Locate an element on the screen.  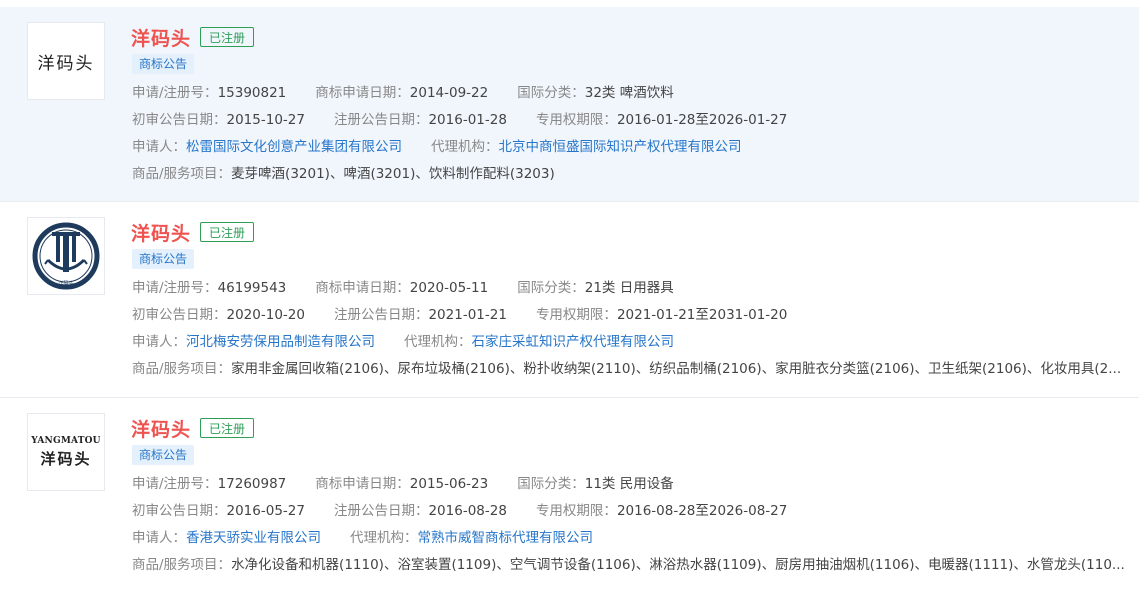
apply-date-value: 2015-06-23 is located at coordinates (449, 484).